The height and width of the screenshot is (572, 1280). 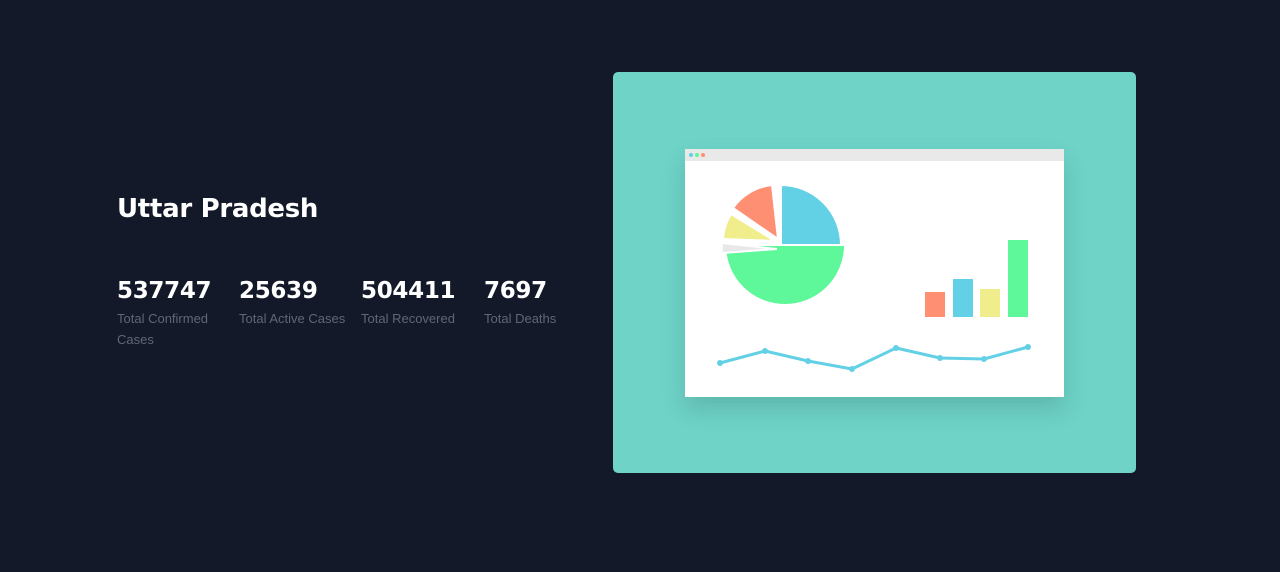 What do you see at coordinates (278, 291) in the screenshot?
I see `stat-value: 25639` at bounding box center [278, 291].